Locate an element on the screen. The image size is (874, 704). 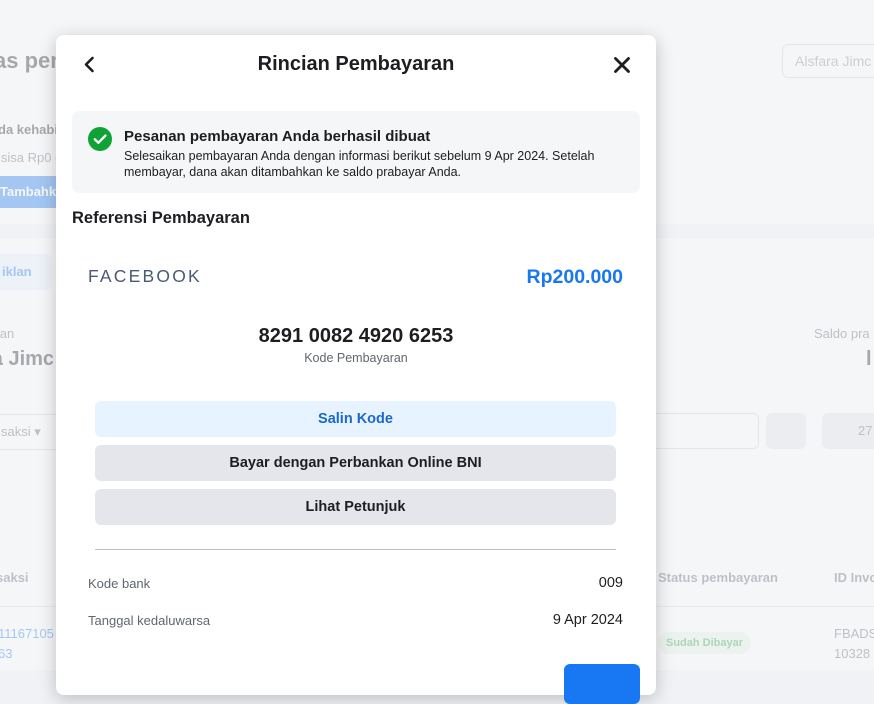
bg-row-transaction-id: 11167105 63 is located at coordinates (27, 644).